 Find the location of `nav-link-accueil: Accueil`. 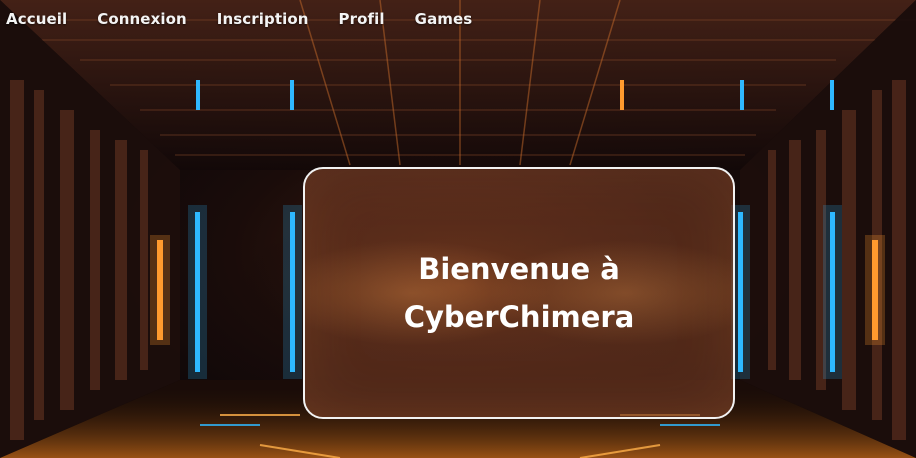

nav-link-accueil: Accueil is located at coordinates (36, 19).